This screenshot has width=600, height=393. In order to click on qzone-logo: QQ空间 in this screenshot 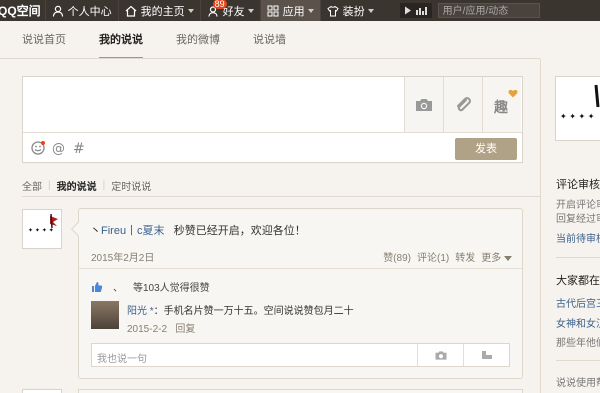, I will do `click(22, 10)`.